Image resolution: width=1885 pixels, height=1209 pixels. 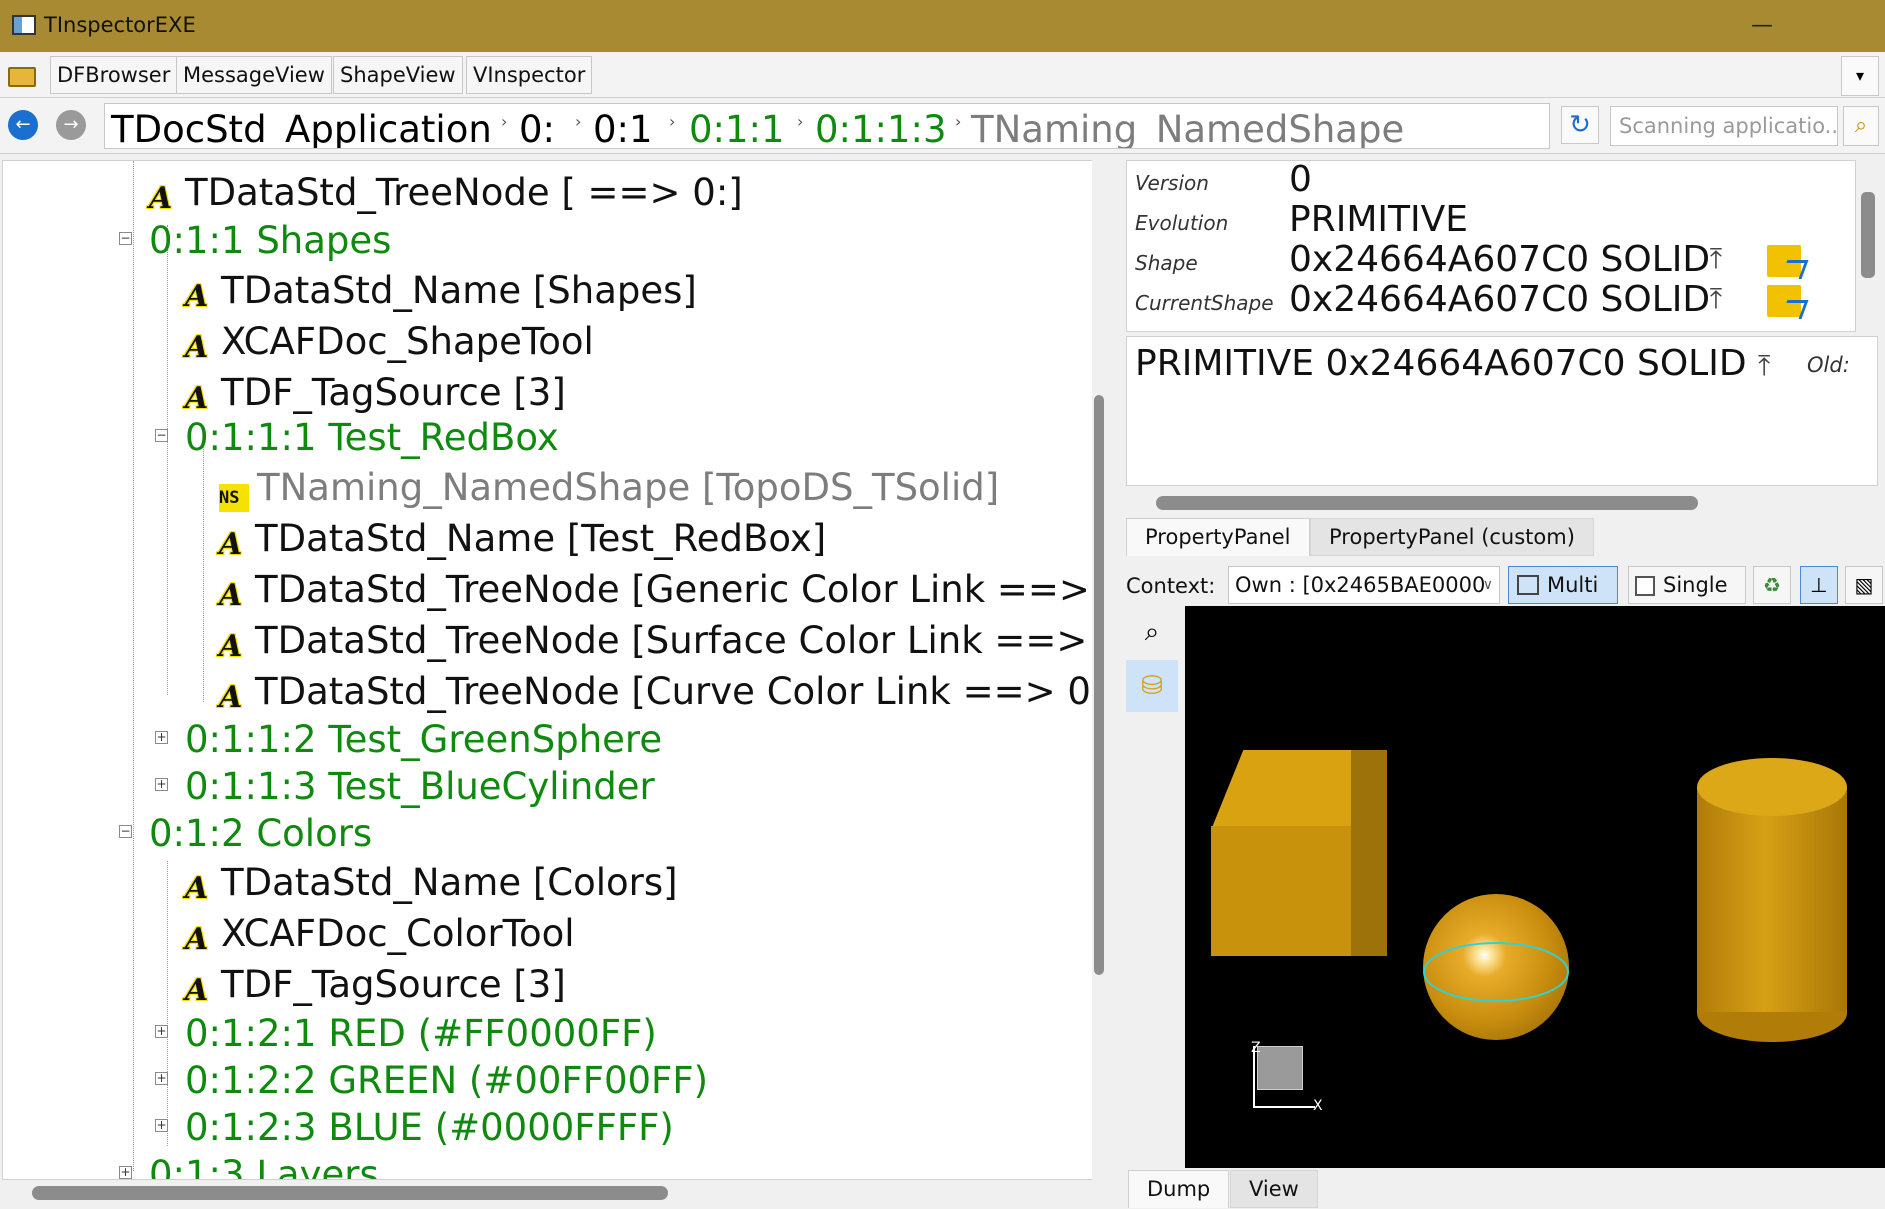 What do you see at coordinates (1274, 1189) in the screenshot?
I see `tab-view: View` at bounding box center [1274, 1189].